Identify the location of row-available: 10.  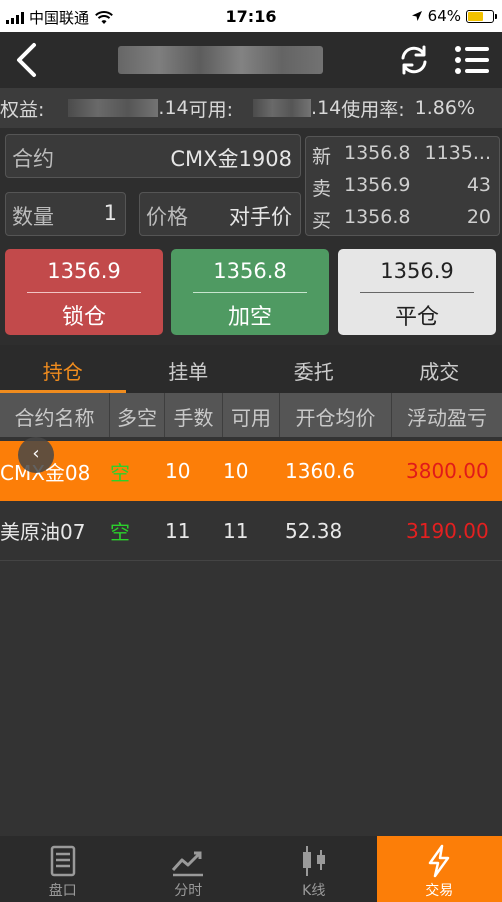
(236, 471).